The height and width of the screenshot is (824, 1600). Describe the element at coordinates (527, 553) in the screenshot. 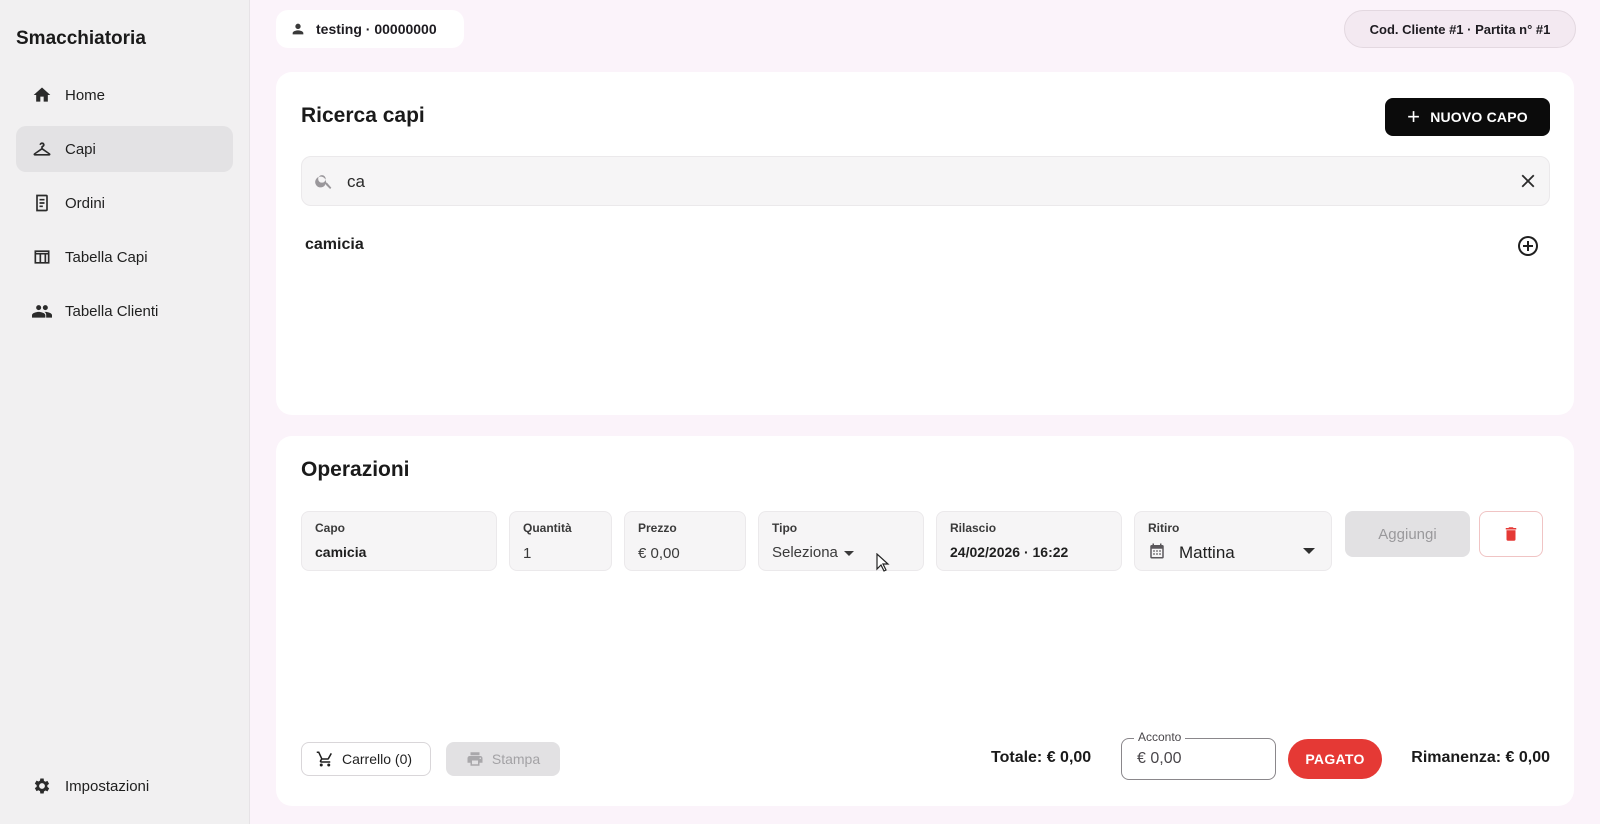

I see `quantity-value: 1` at that location.